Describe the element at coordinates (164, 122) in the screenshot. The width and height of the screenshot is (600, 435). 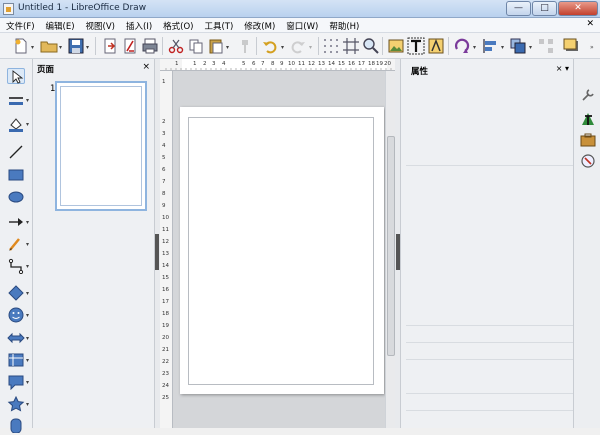
I see `vruler-label: 2` at that location.